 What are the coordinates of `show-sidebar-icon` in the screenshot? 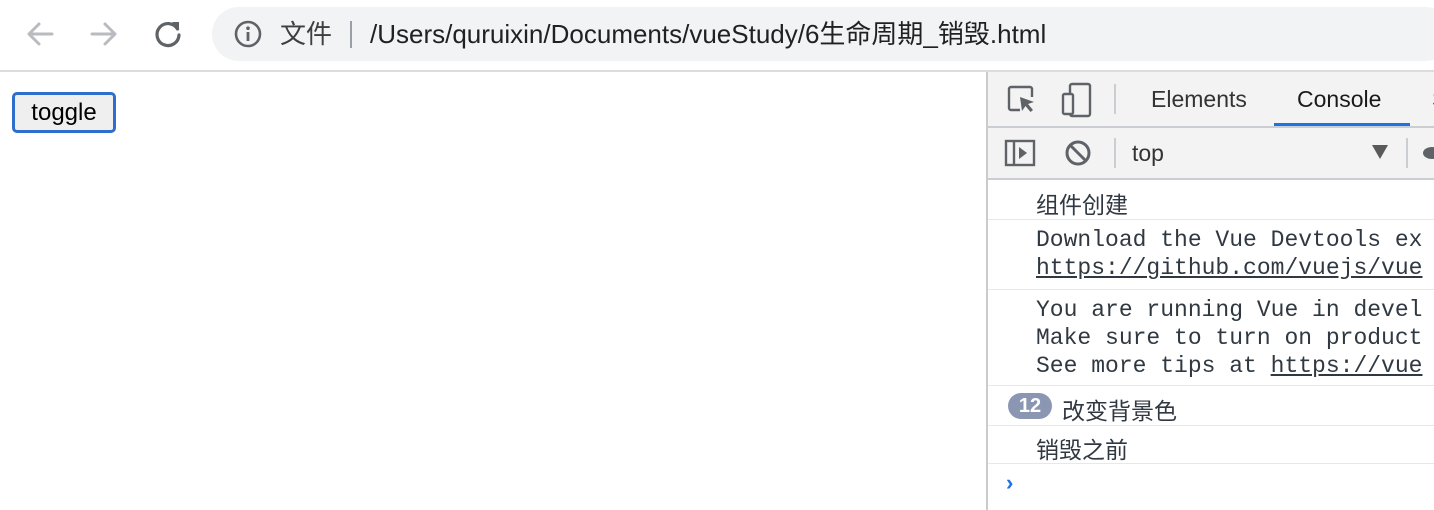 It's located at (1020, 153).